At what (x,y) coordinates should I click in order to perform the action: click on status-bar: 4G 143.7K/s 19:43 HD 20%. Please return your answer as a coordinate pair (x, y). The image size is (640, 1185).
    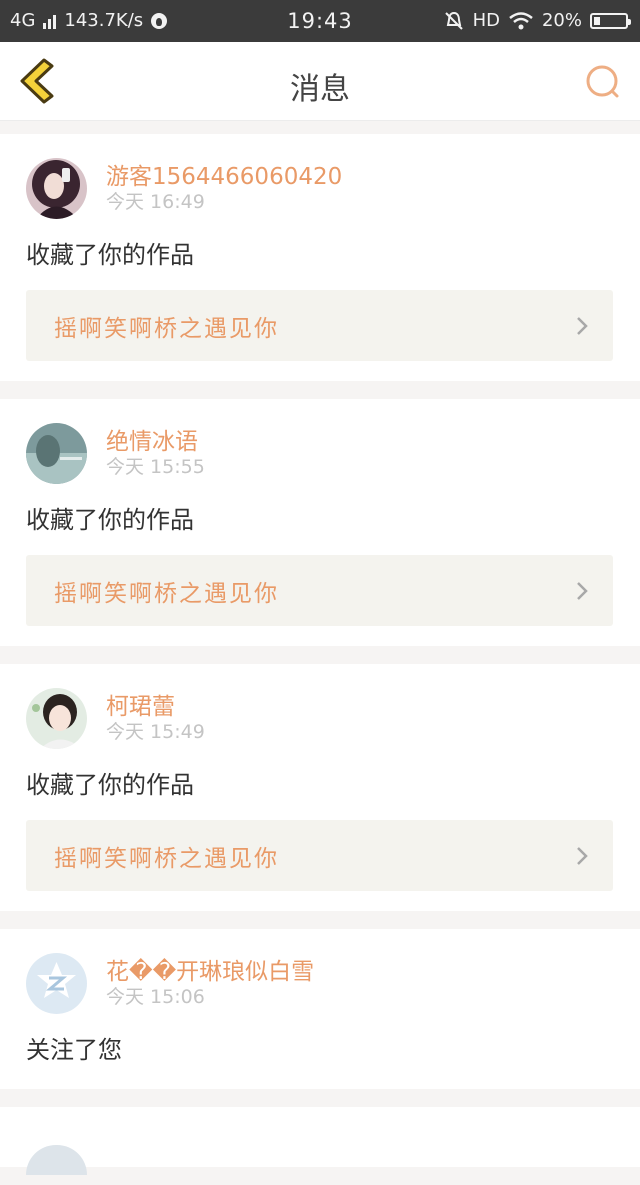
    Looking at the image, I should click on (320, 21).